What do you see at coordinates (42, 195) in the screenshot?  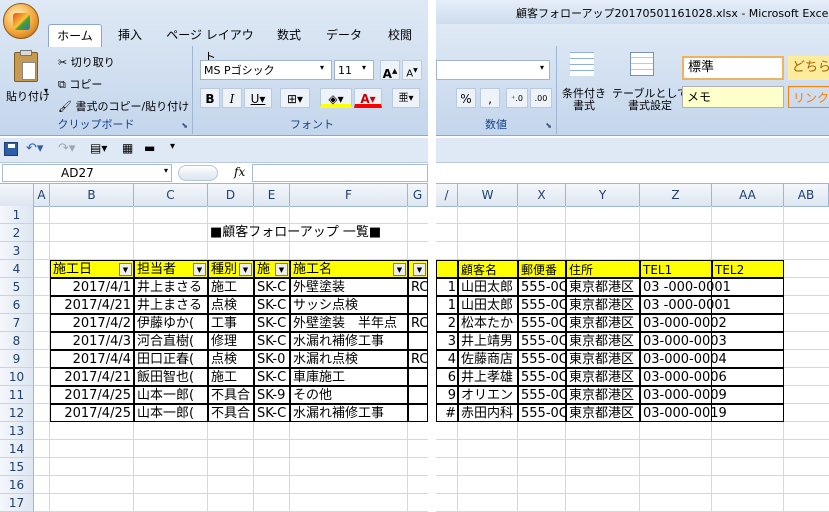 I see `column-header: A` at bounding box center [42, 195].